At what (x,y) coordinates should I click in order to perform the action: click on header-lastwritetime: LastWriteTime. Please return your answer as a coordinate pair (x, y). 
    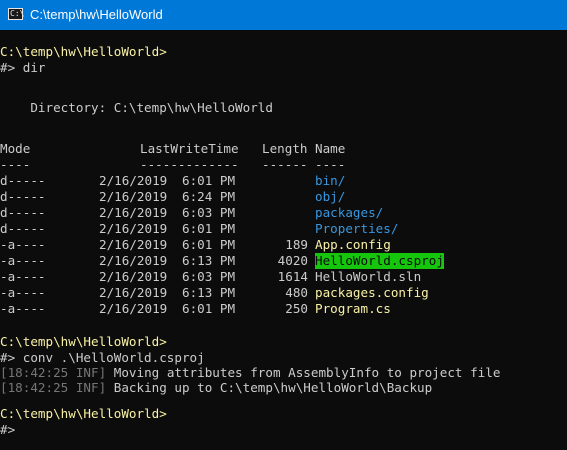
    Looking at the image, I should click on (189, 148).